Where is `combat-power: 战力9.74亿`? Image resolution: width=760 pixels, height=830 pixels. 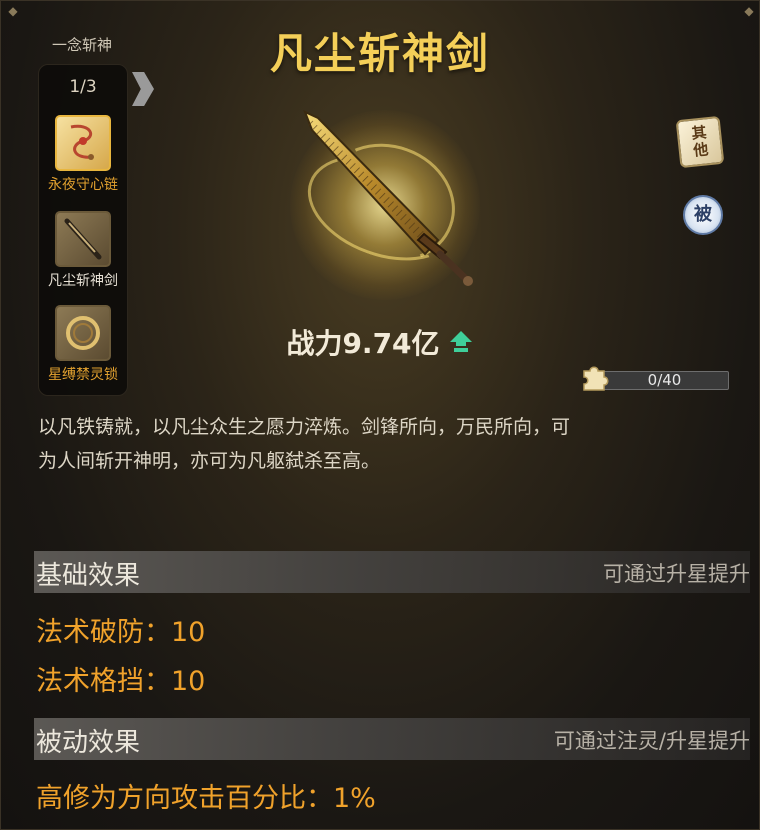
combat-power: 战力9.74亿 is located at coordinates (380, 342).